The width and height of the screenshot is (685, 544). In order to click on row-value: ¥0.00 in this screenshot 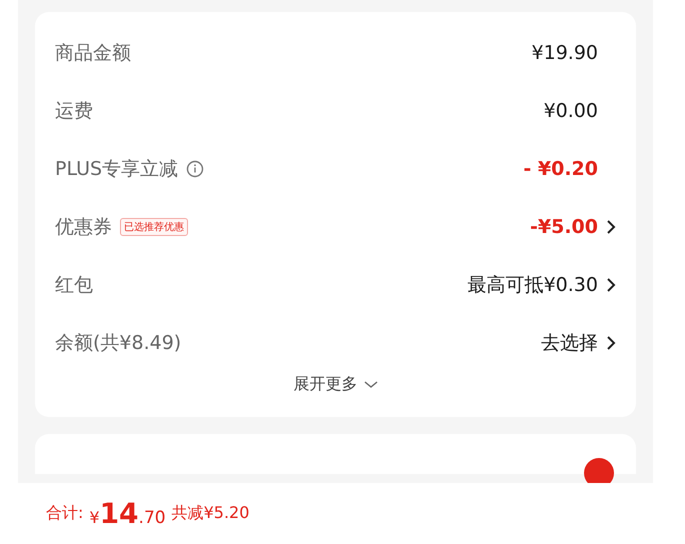, I will do `click(571, 111)`.